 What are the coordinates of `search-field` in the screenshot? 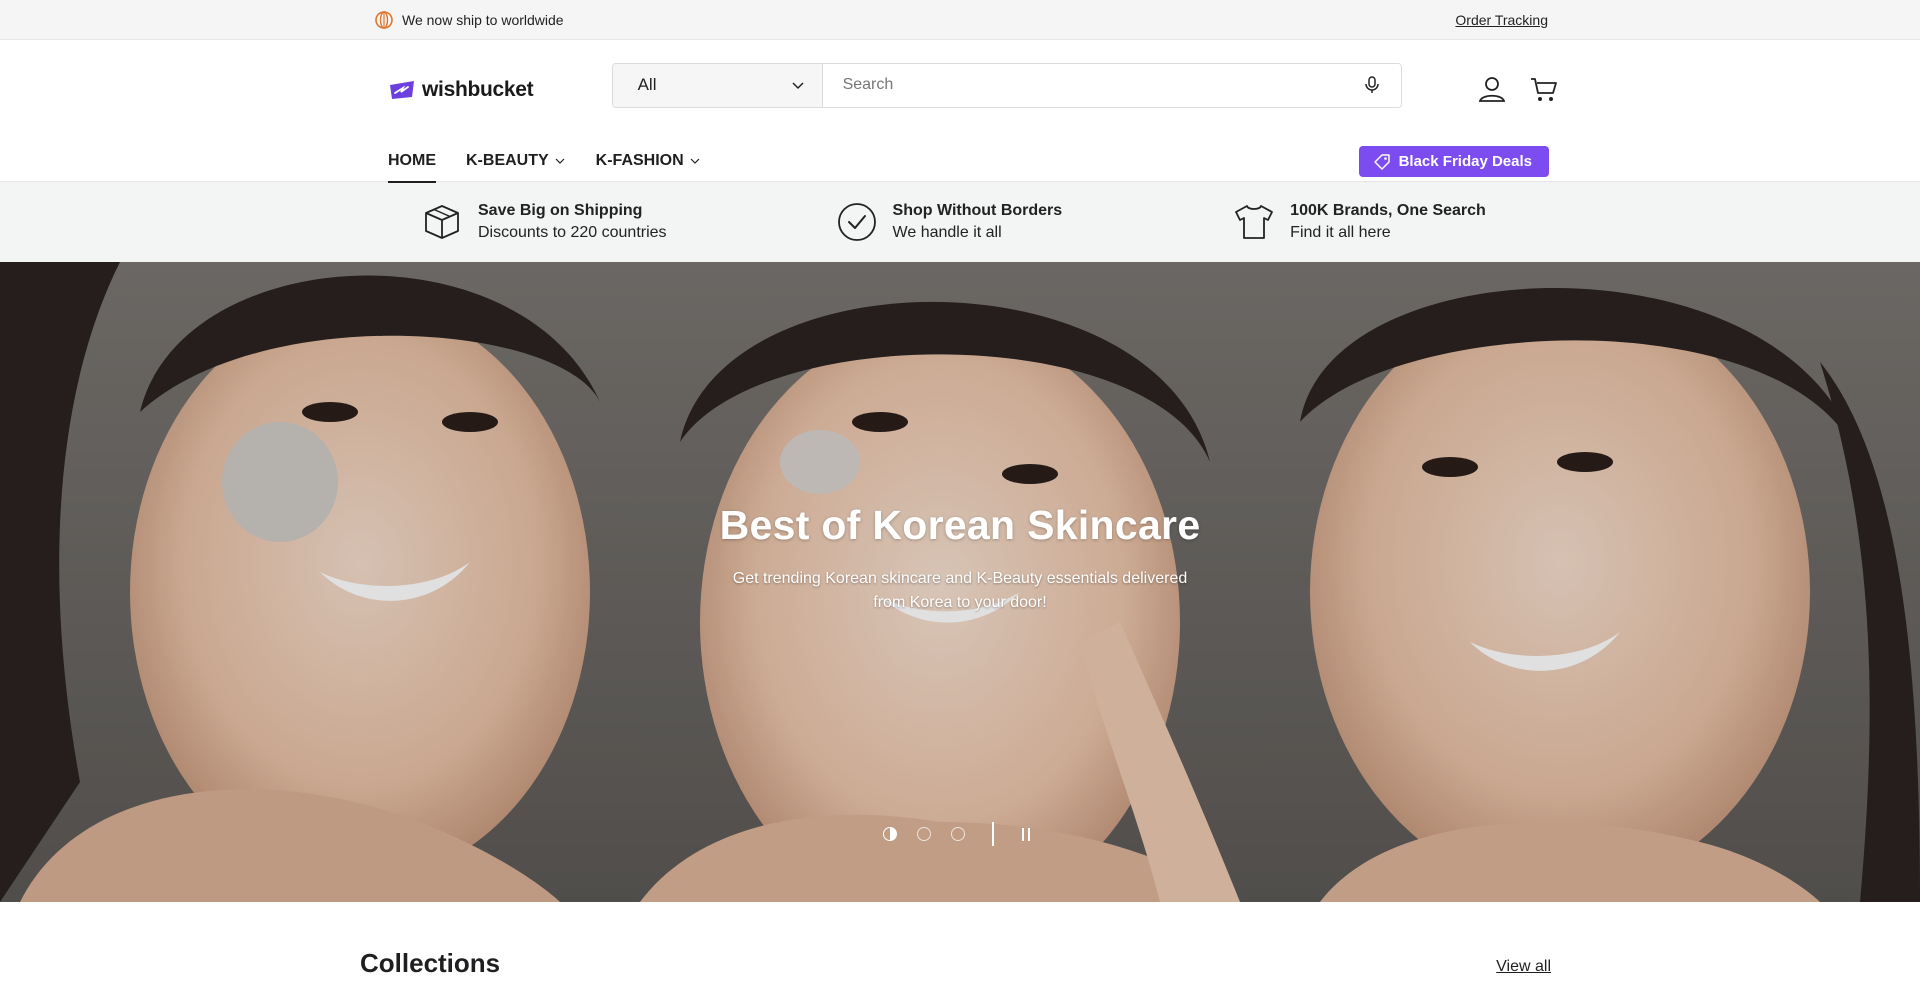 It's located at (1111, 85).